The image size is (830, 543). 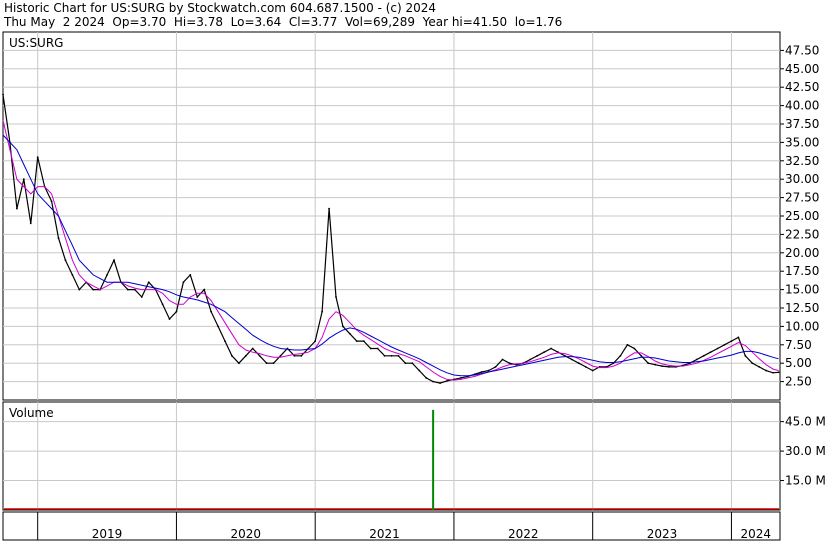 I want to click on price-tick-label: 5.00, so click(x=798, y=363).